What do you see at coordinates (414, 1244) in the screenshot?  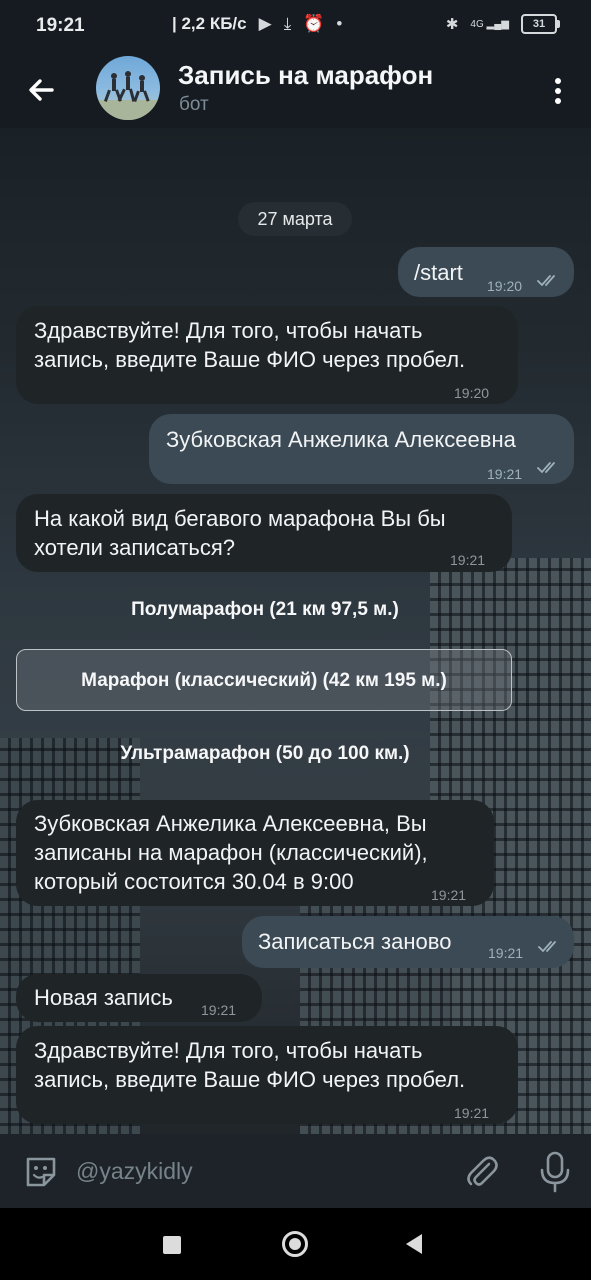 I see `nav-back-icon` at bounding box center [414, 1244].